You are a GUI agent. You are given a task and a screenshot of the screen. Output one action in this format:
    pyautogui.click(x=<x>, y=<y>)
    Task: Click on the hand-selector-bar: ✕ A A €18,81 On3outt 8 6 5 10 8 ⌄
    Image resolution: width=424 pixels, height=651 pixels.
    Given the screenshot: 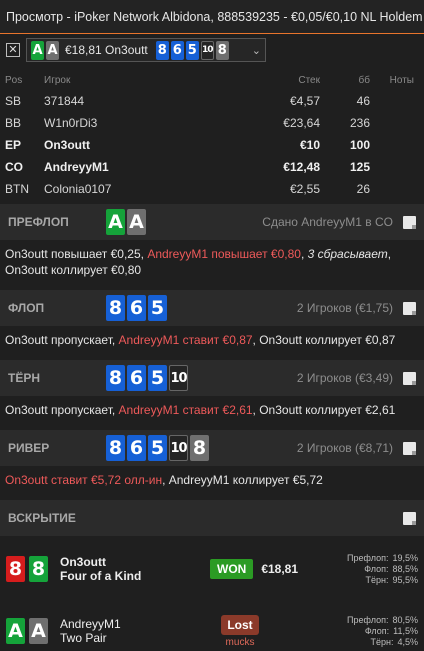 What is the action you would take?
    pyautogui.click(x=212, y=50)
    